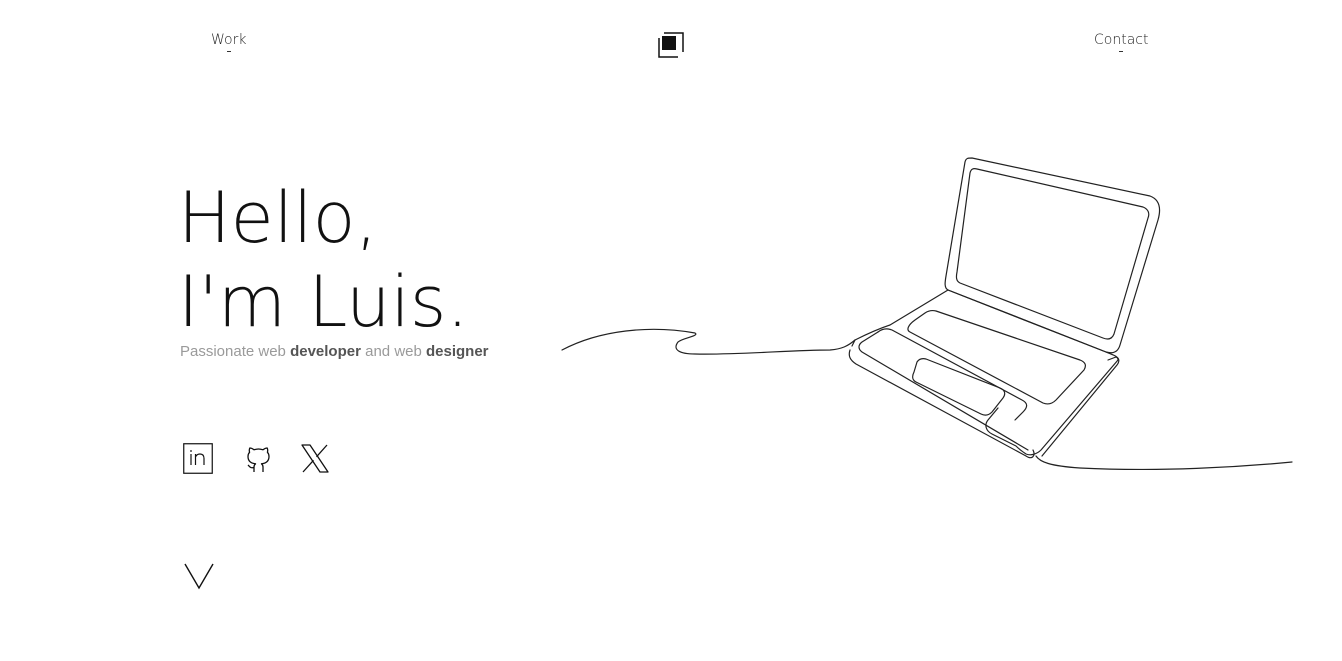 The image size is (1342, 661). I want to click on x-icon, so click(315, 458).